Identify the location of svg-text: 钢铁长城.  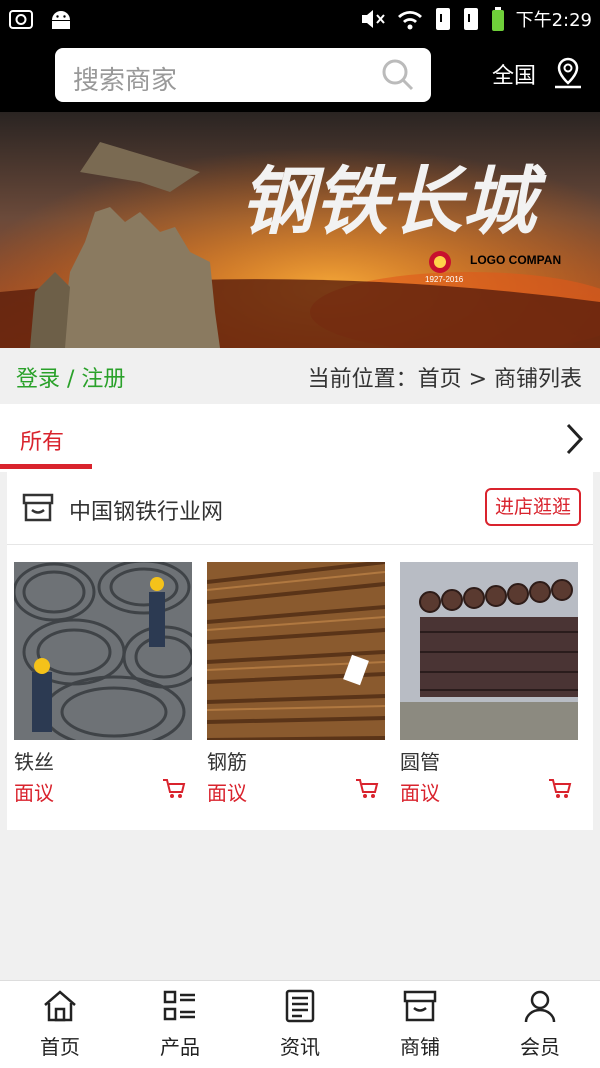
(393, 202).